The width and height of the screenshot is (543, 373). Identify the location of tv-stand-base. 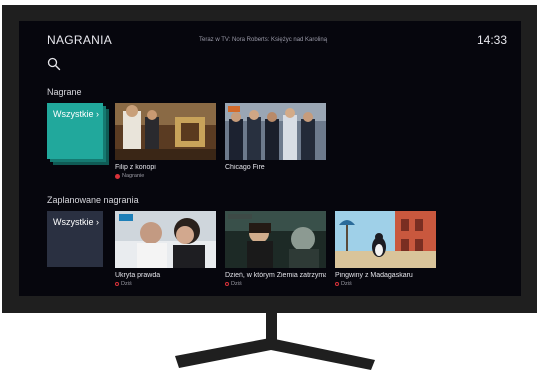
(275, 354).